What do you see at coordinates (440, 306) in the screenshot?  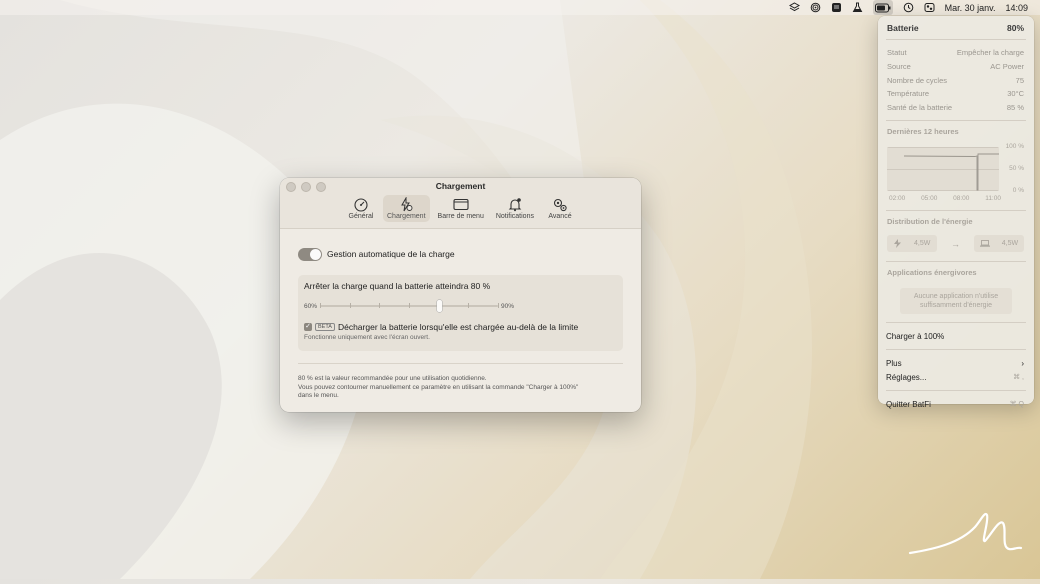 I see `slider-thumb` at bounding box center [440, 306].